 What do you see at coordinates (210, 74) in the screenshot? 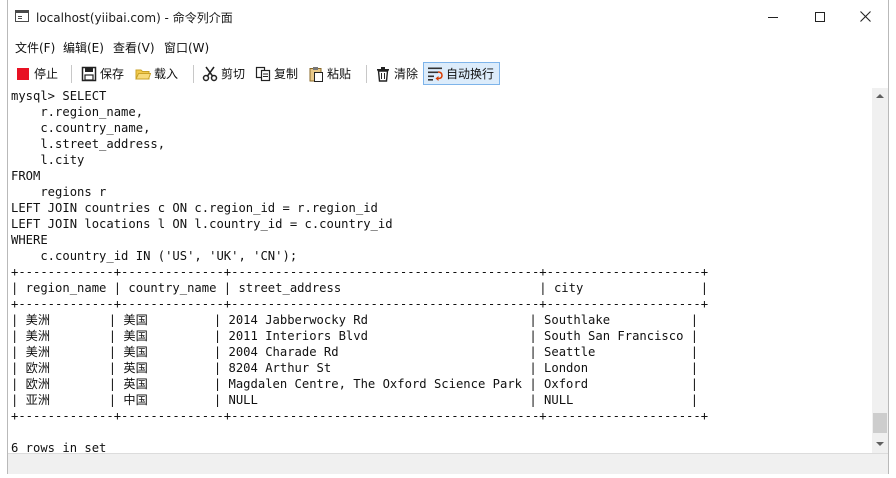
I see `scissors-icon` at bounding box center [210, 74].